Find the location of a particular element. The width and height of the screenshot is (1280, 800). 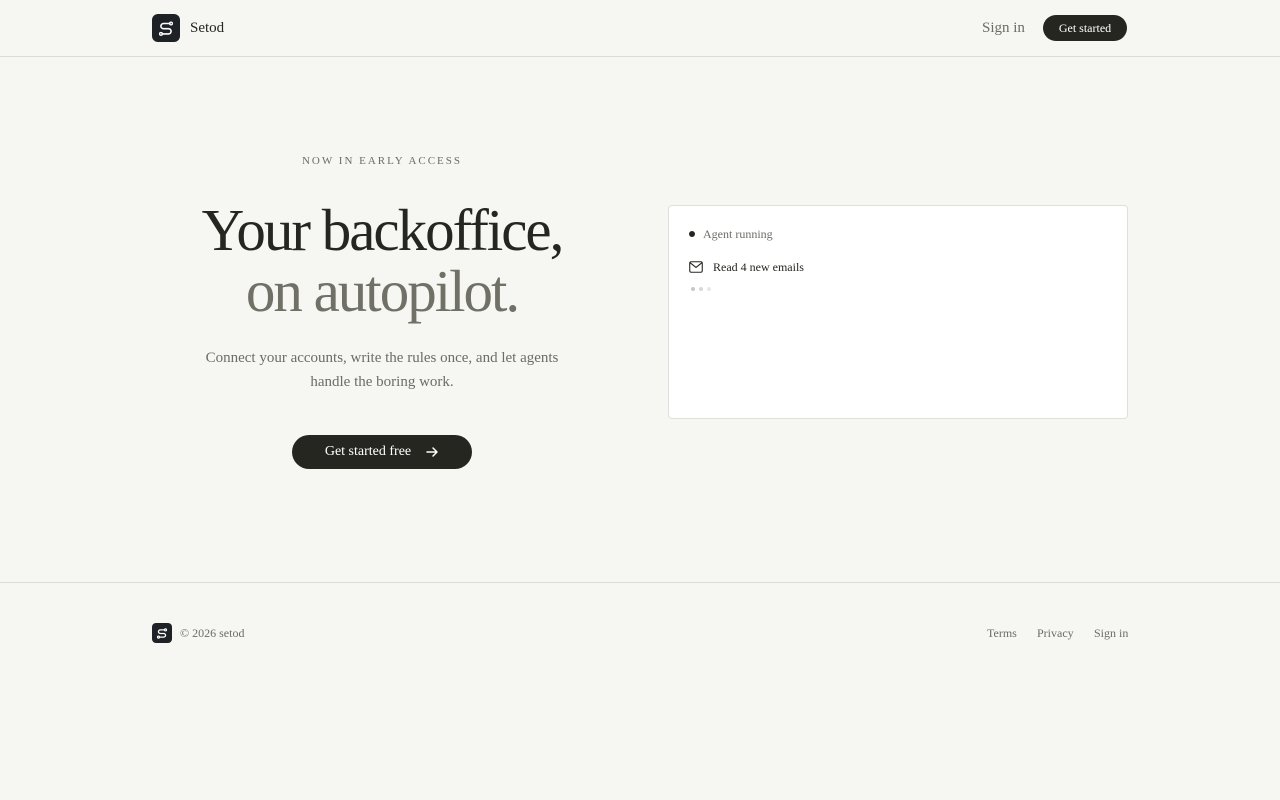

typing-indicator is located at coordinates (701, 289).